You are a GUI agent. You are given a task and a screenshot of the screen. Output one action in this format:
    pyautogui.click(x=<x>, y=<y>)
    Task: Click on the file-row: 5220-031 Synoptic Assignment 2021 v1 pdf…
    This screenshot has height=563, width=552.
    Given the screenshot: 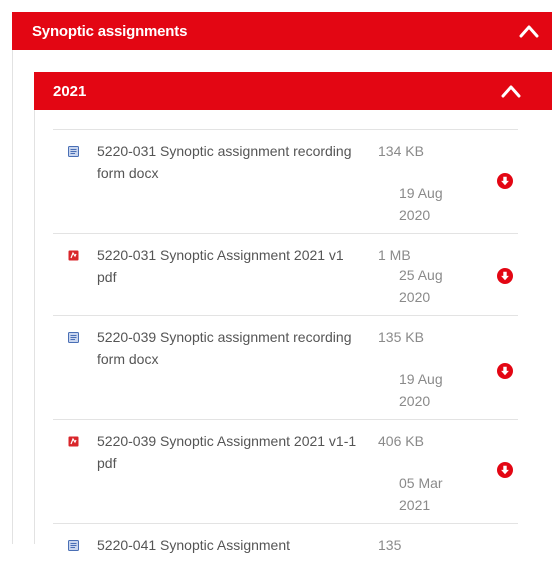 What is the action you would take?
    pyautogui.click(x=285, y=274)
    